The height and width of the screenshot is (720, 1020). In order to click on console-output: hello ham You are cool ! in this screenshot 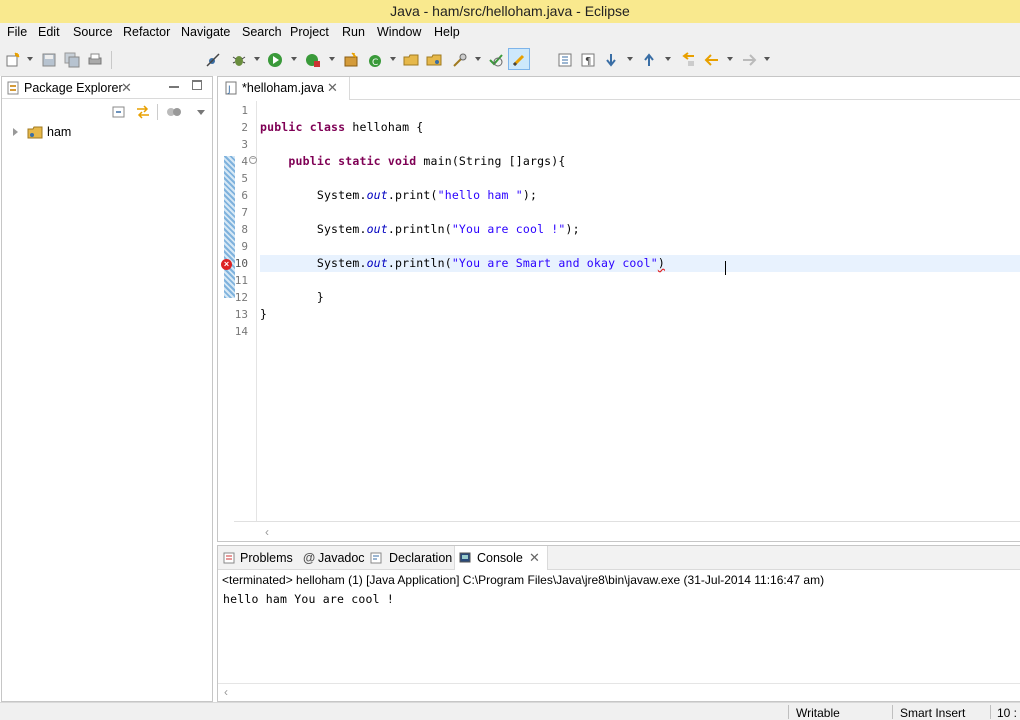, I will do `click(308, 599)`.